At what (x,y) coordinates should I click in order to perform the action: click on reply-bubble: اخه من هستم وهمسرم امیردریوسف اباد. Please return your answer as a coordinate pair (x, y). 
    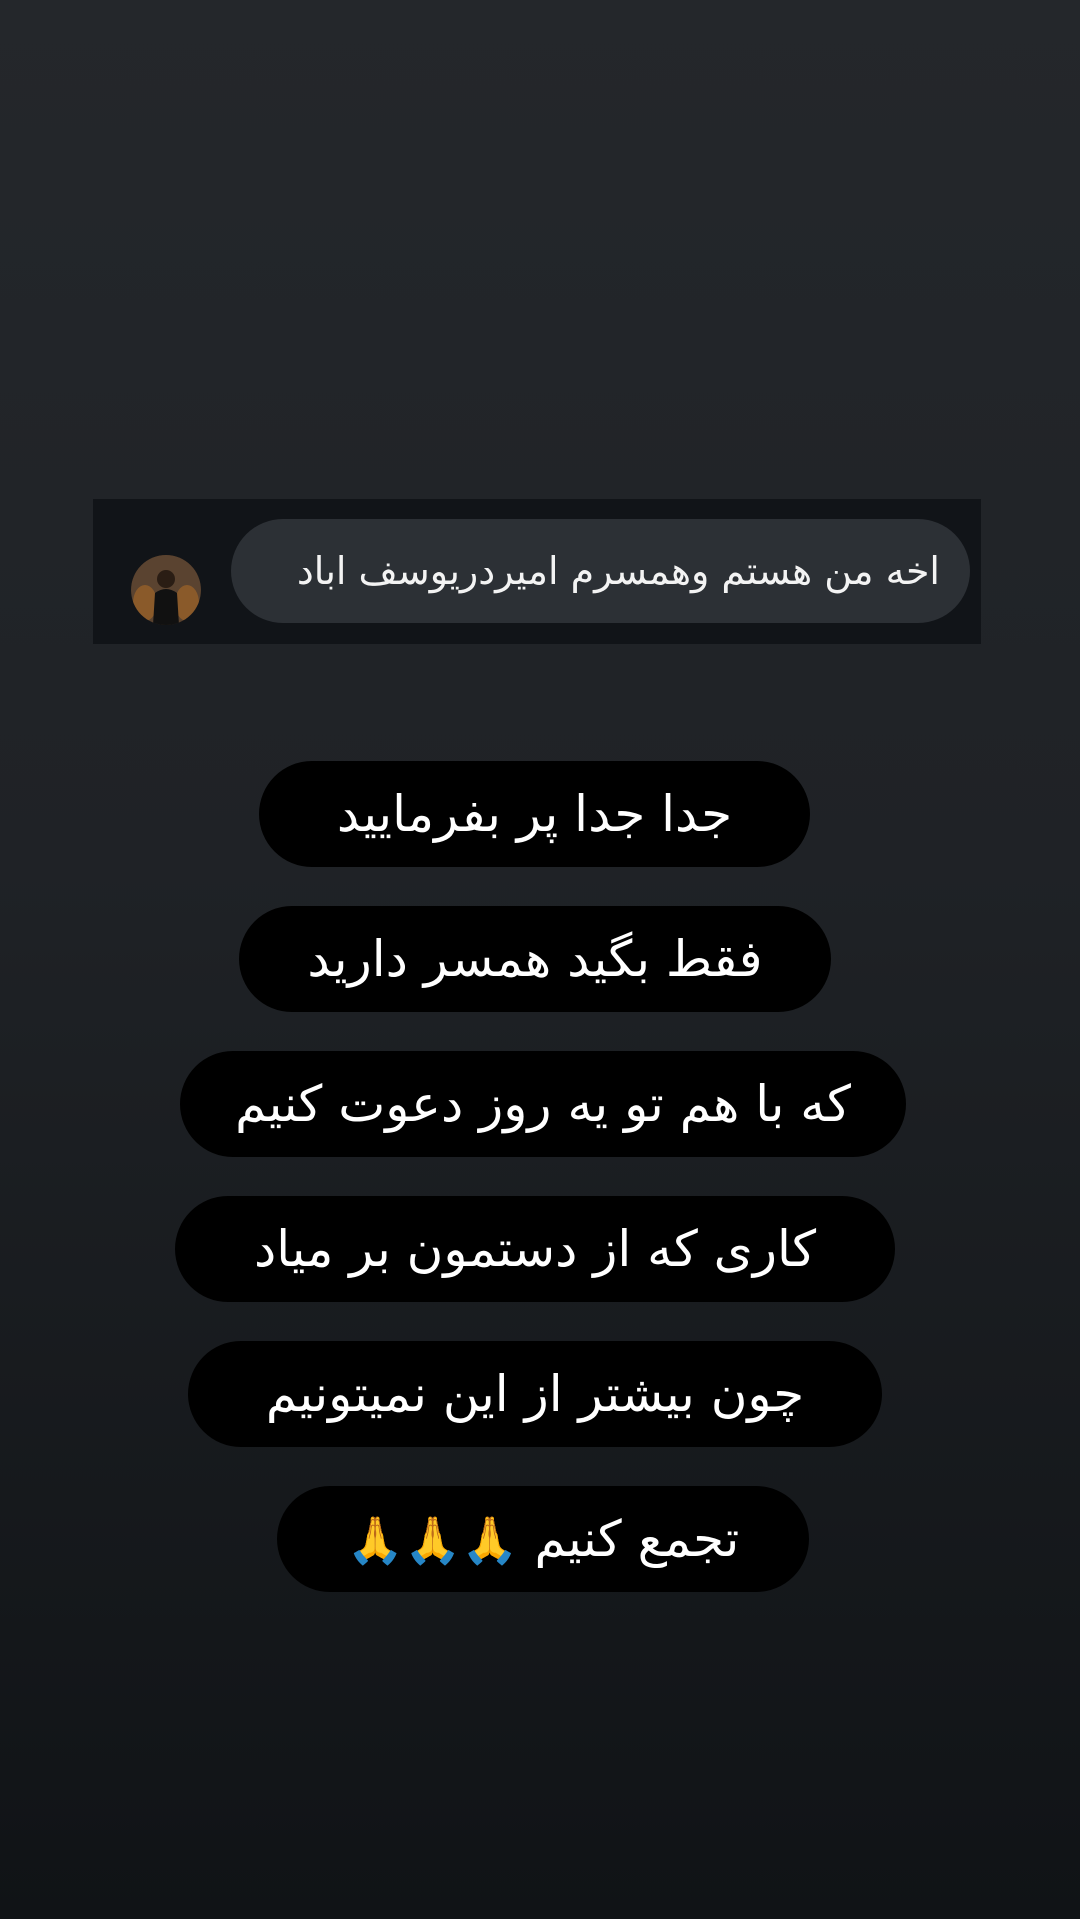
    Looking at the image, I should click on (600, 571).